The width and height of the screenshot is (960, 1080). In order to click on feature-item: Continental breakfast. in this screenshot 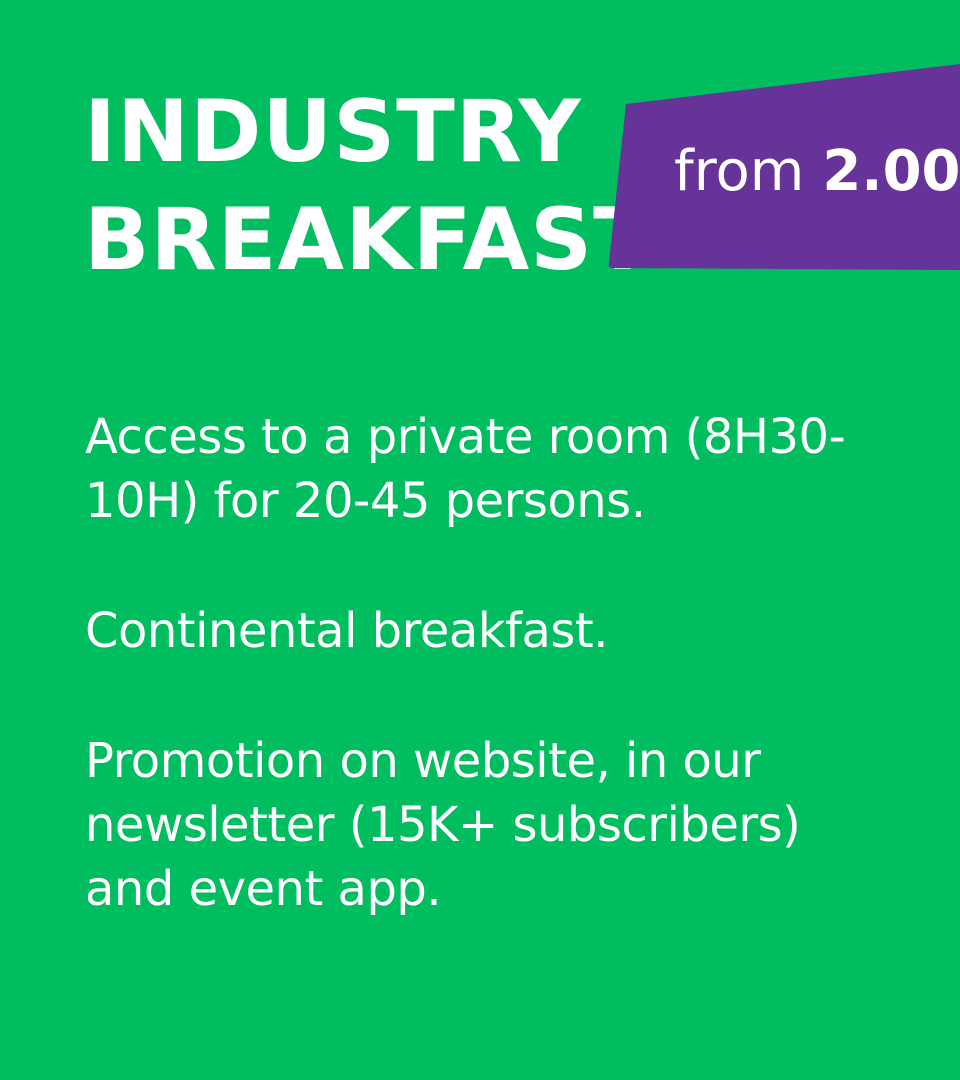, I will do `click(346, 631)`.